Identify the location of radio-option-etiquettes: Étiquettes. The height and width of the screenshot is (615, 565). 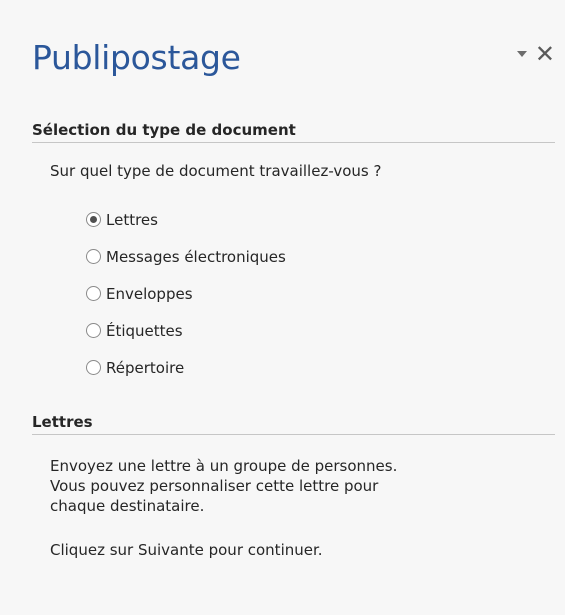
(186, 330).